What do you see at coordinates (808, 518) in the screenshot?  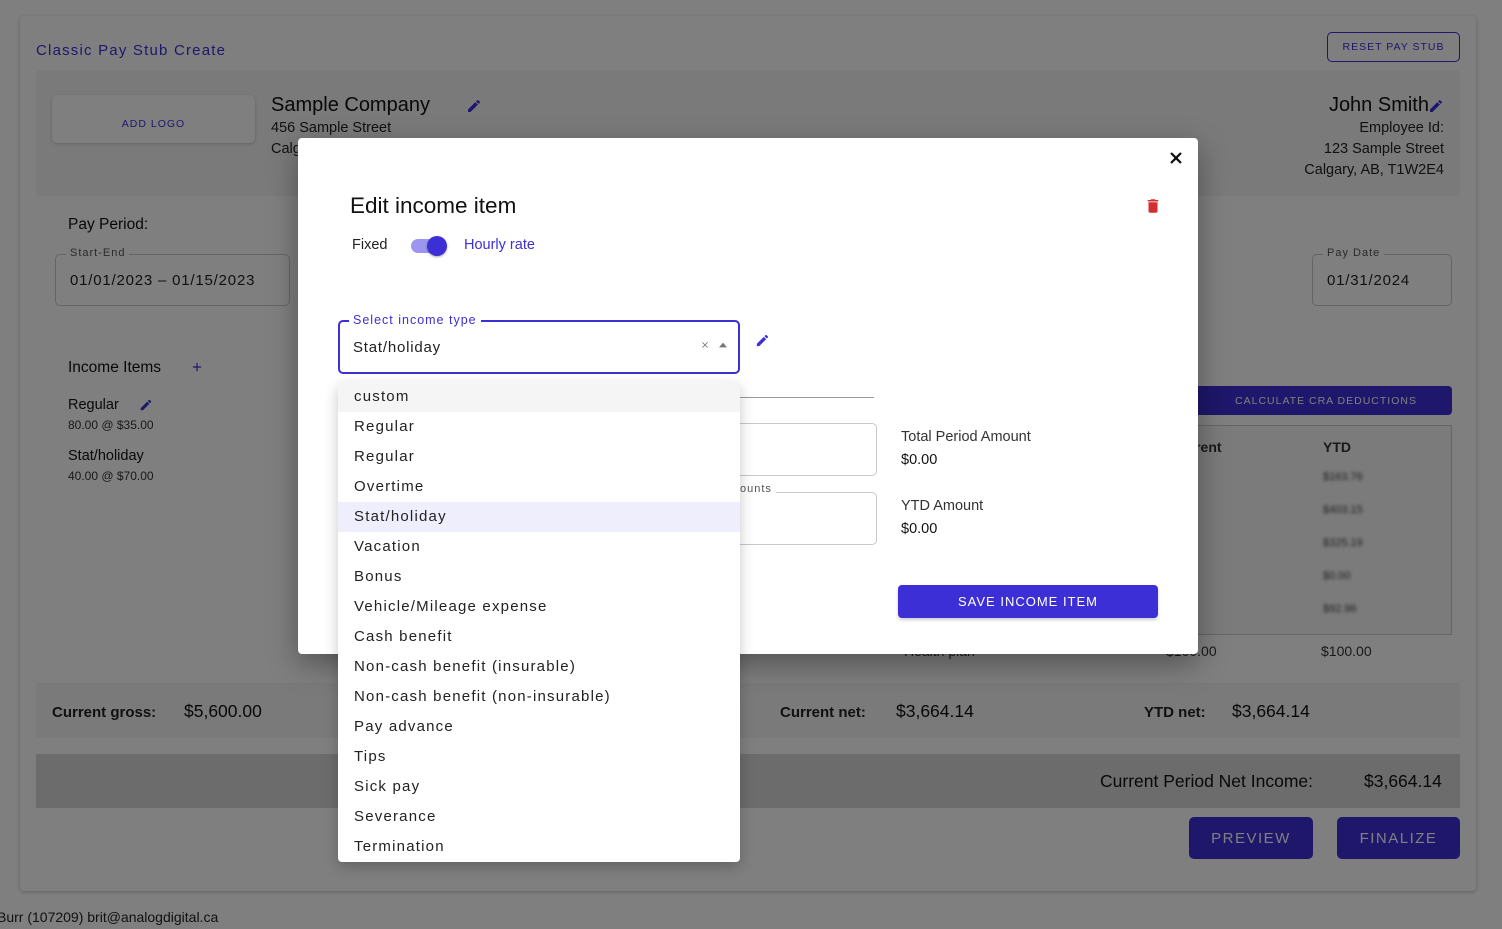 I see `ytd-amounts-field` at bounding box center [808, 518].